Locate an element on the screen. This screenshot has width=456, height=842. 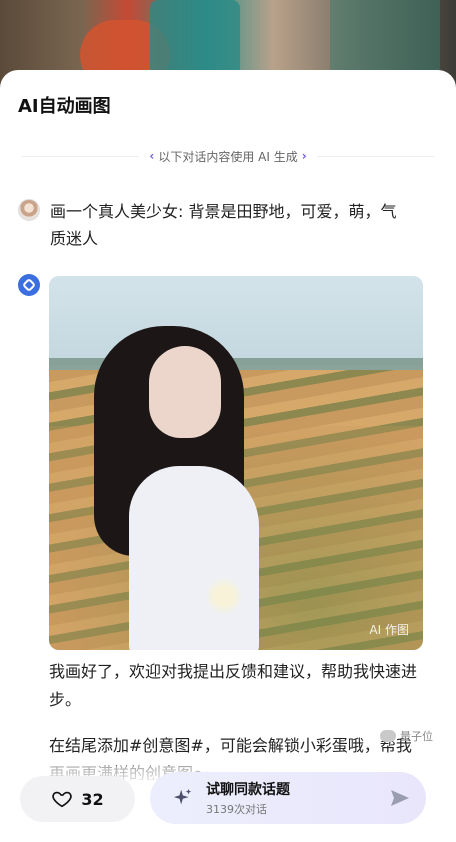
background-photo-detail is located at coordinates (195, 40).